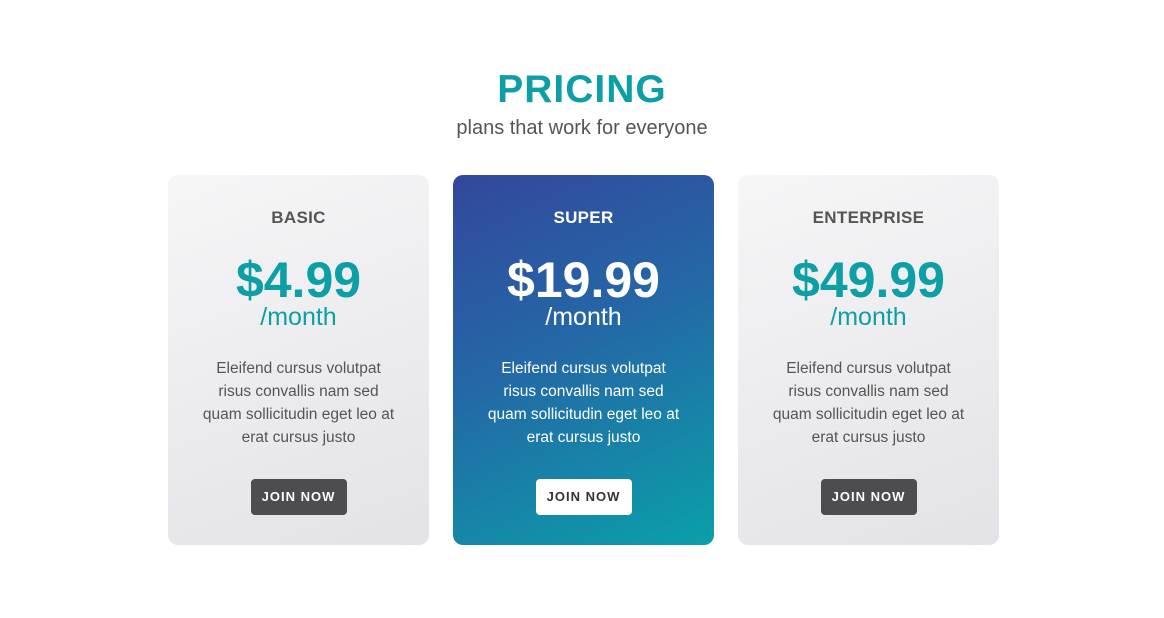 This screenshot has height=618, width=1164. Describe the element at coordinates (868, 217) in the screenshot. I see `plan-name: ENTERPRISE` at that location.